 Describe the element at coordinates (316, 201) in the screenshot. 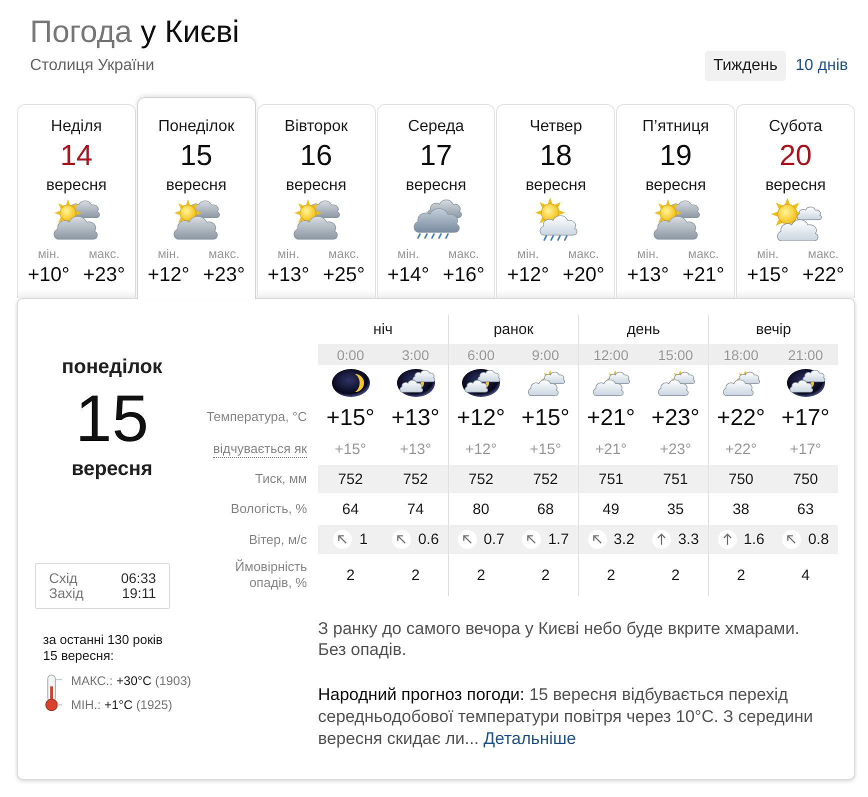

I see `day-card: Вівторок 16 вересня мін. макс. +13° +25°` at that location.